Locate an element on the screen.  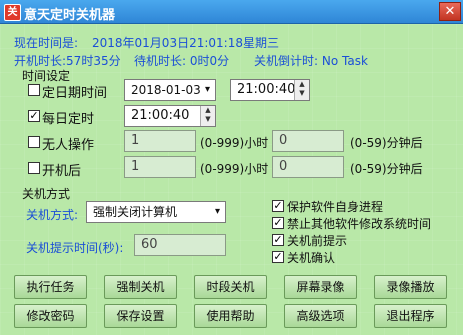
option-checkbox-lock-time: ✓ is located at coordinates (278, 223).